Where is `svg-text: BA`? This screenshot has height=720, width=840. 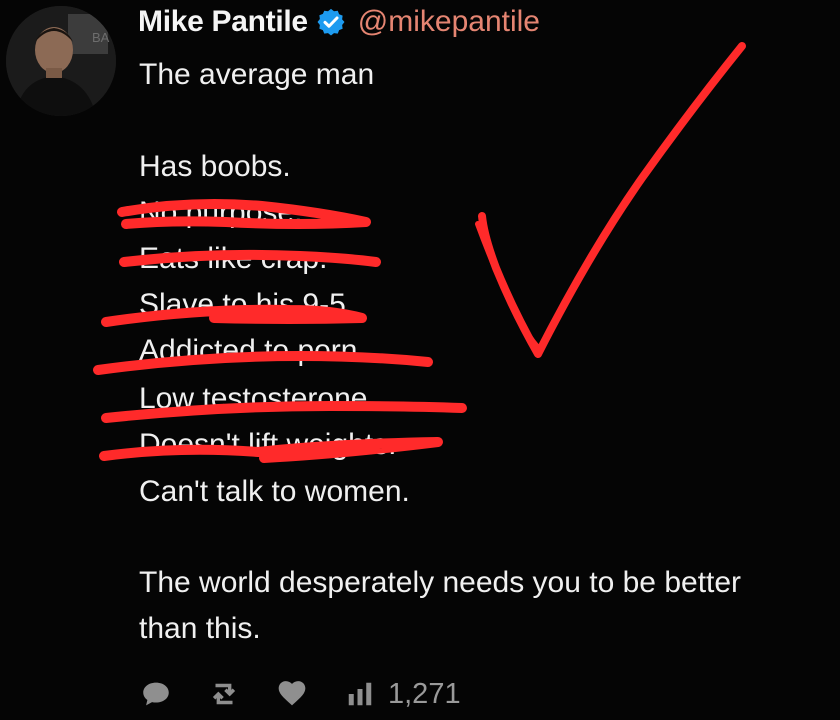 svg-text: BA is located at coordinates (101, 37).